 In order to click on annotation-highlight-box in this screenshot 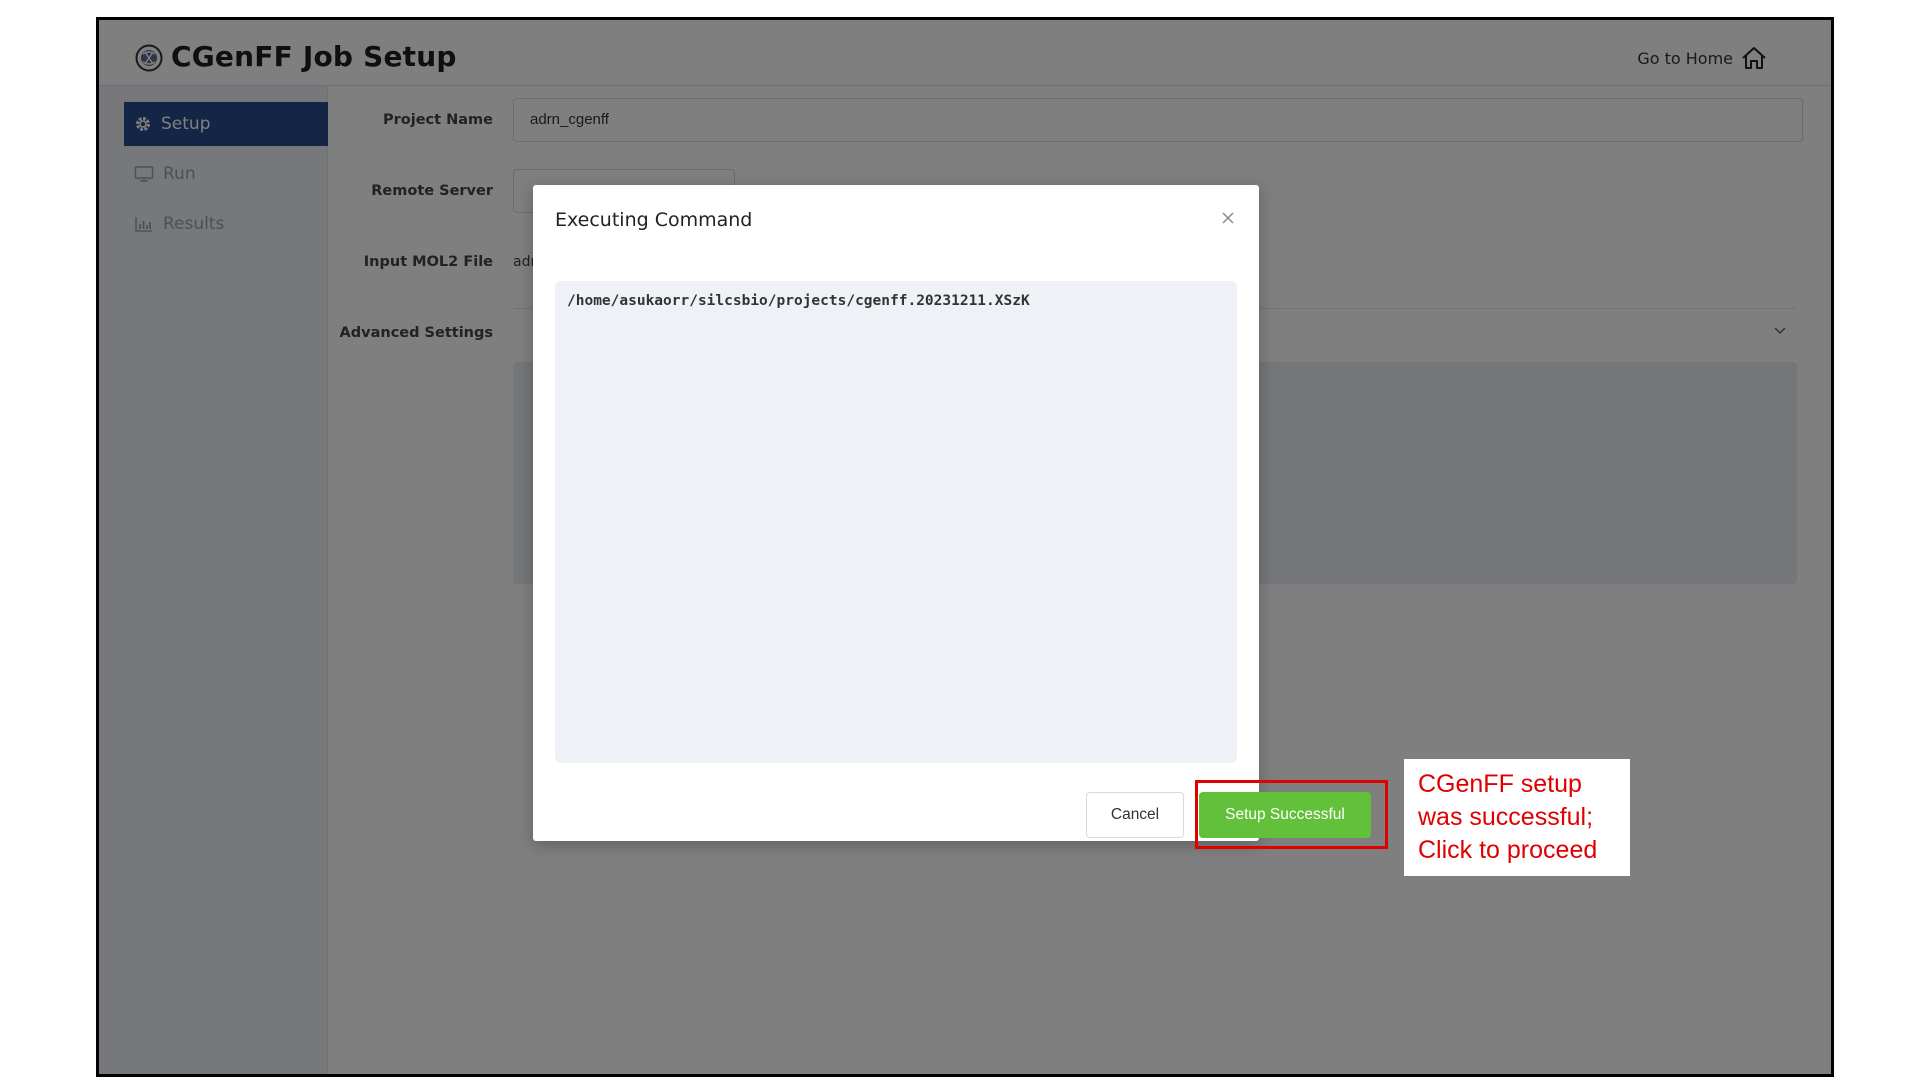, I will do `click(1291, 814)`.